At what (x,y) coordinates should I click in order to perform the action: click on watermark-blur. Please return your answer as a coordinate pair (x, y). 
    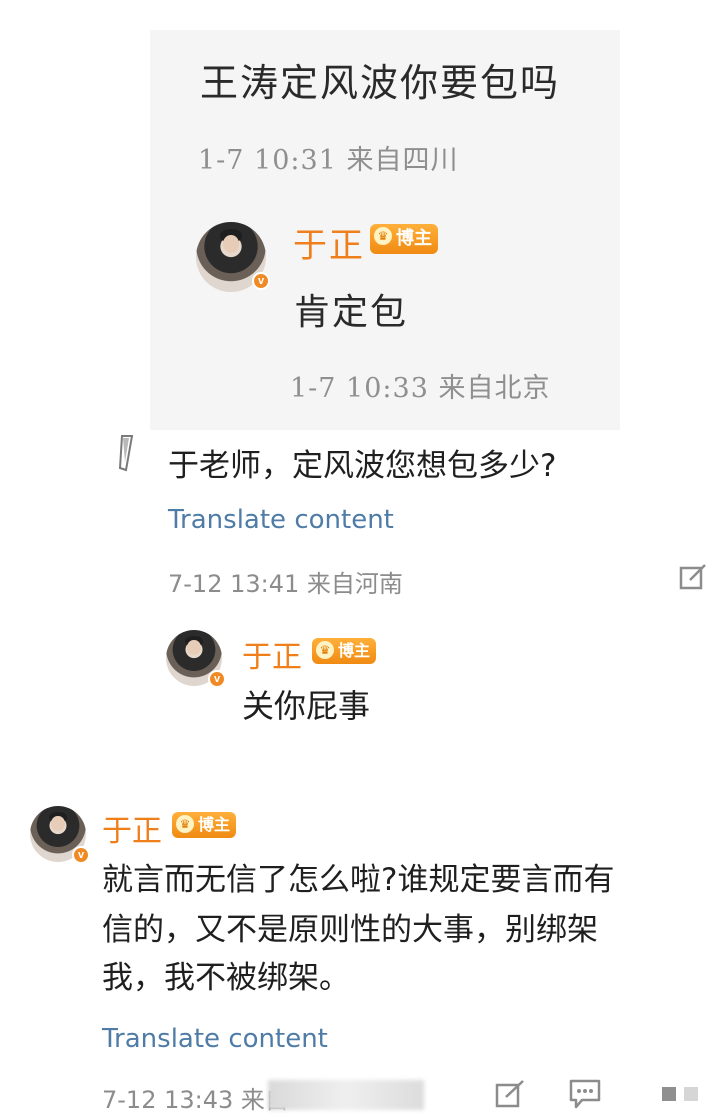
    Looking at the image, I should click on (346, 1095).